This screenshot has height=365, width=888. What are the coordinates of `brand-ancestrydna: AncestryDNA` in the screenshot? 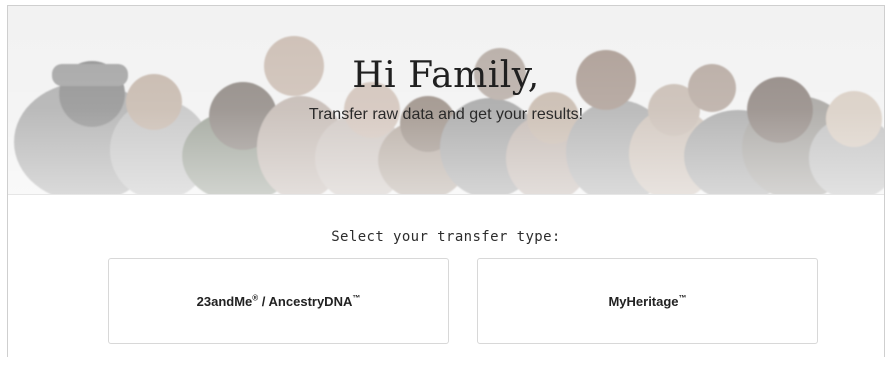 It's located at (310, 301).